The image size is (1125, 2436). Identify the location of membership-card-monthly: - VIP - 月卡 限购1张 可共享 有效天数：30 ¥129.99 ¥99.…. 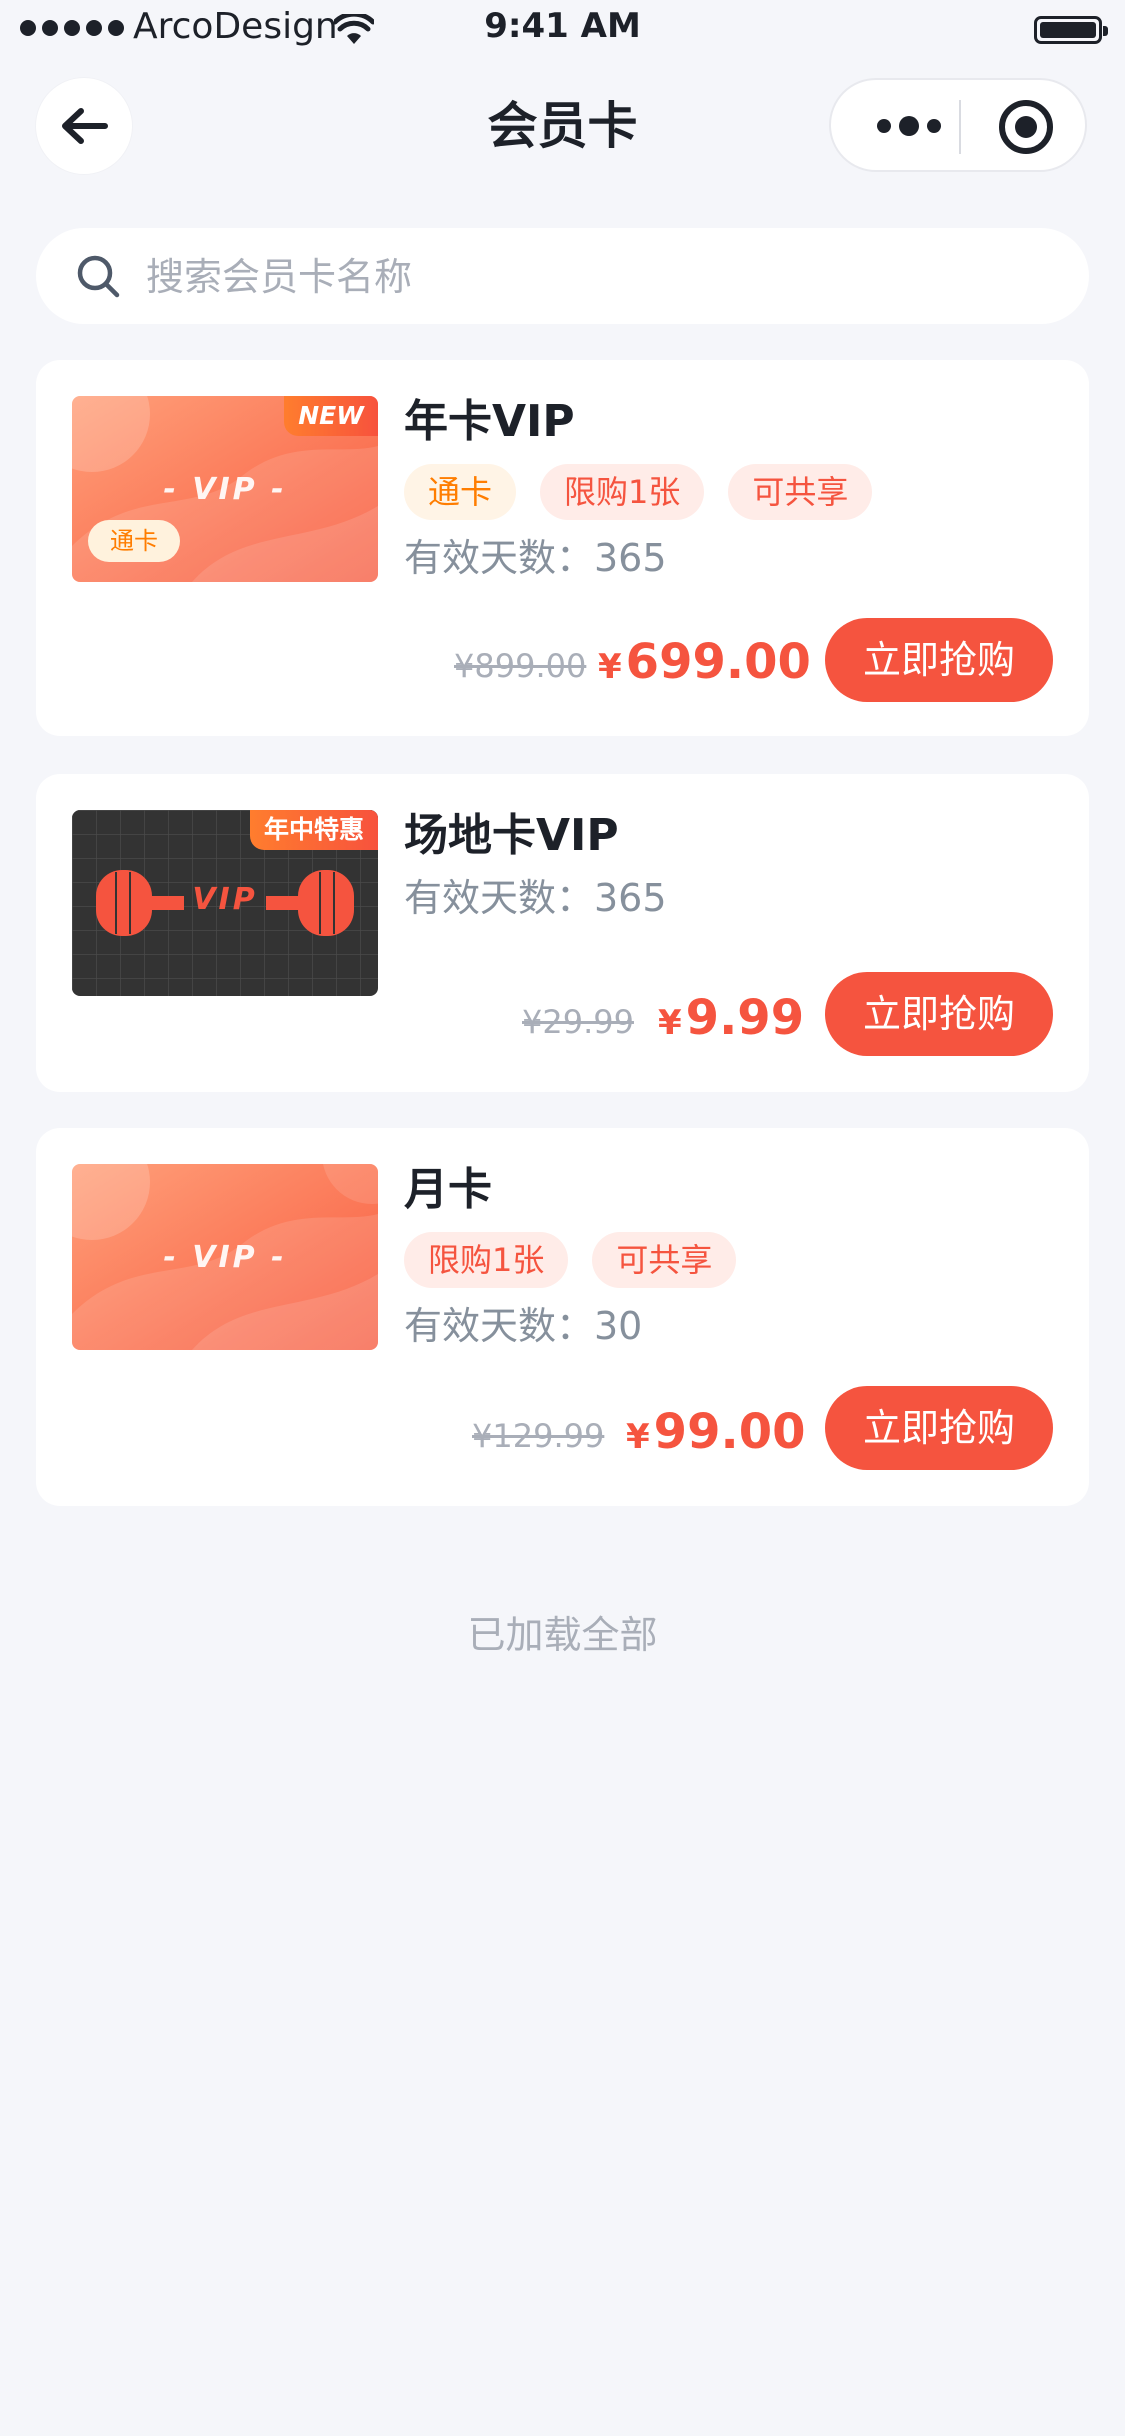
(562, 1317).